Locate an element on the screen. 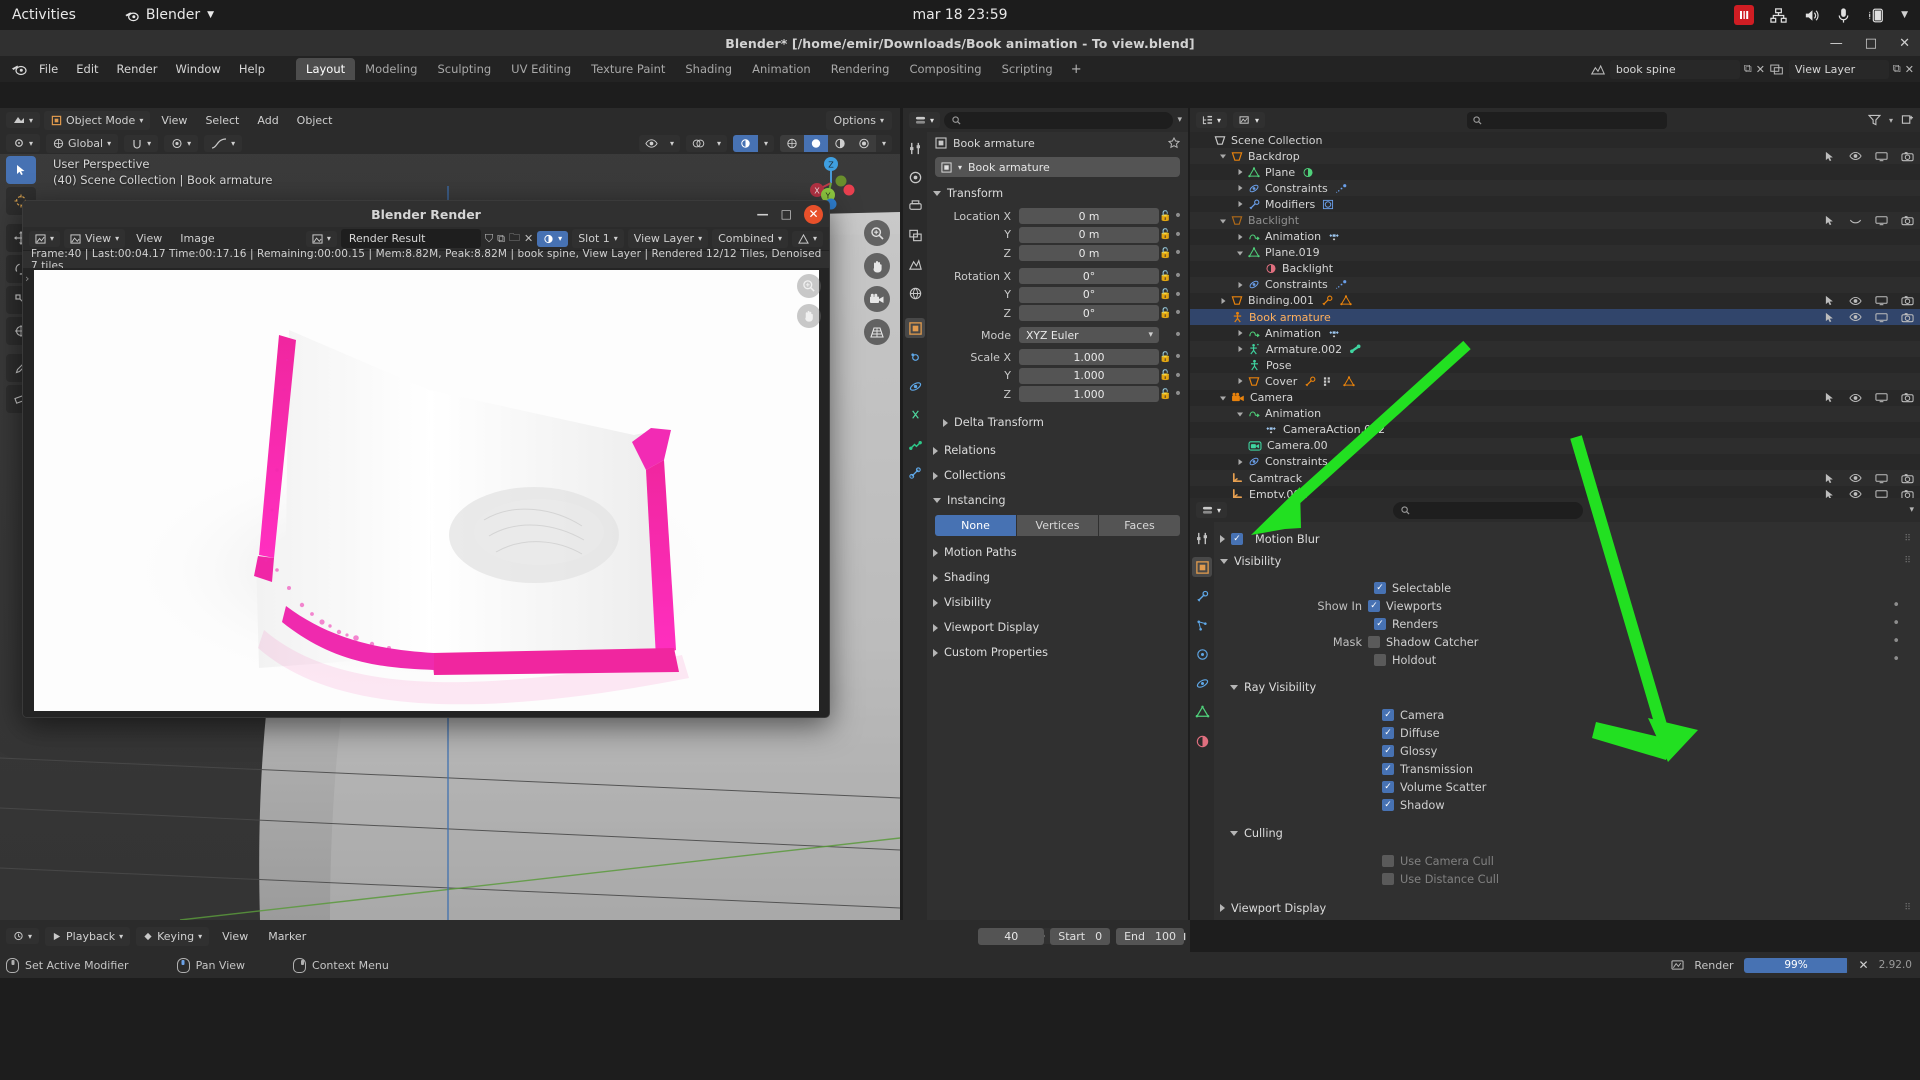  tab-modifiers is located at coordinates (915, 357).